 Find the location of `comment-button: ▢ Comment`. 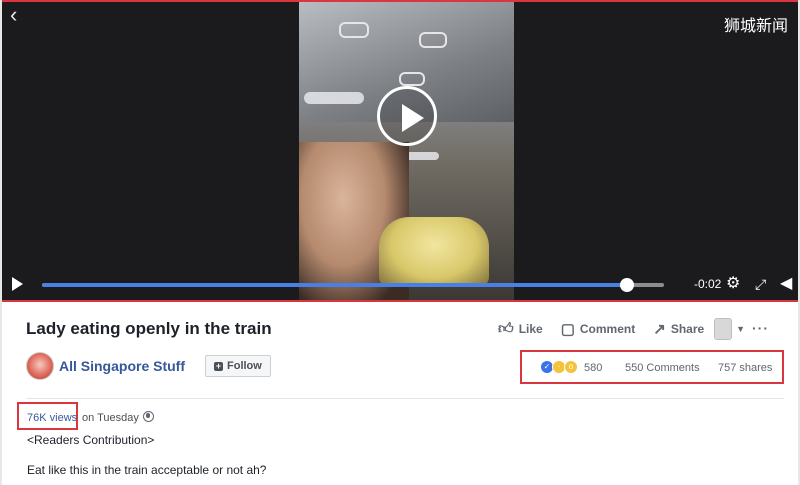

comment-button: ▢ Comment is located at coordinates (598, 329).